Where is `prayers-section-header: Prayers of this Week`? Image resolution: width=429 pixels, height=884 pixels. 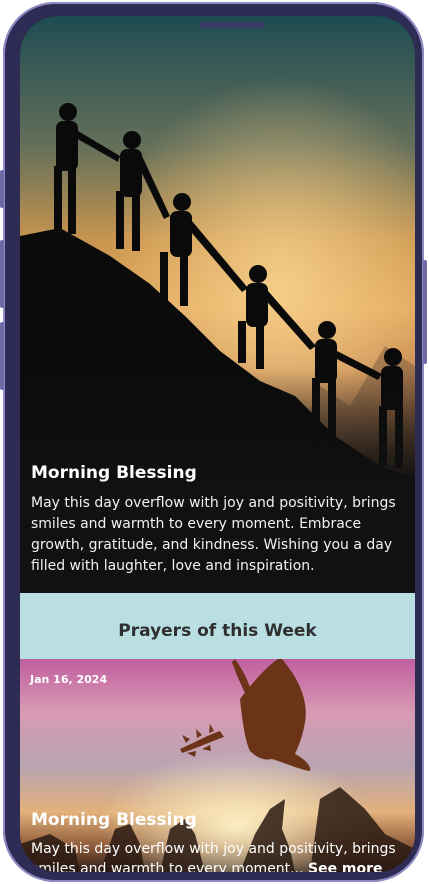 prayers-section-header: Prayers of this Week is located at coordinates (217, 626).